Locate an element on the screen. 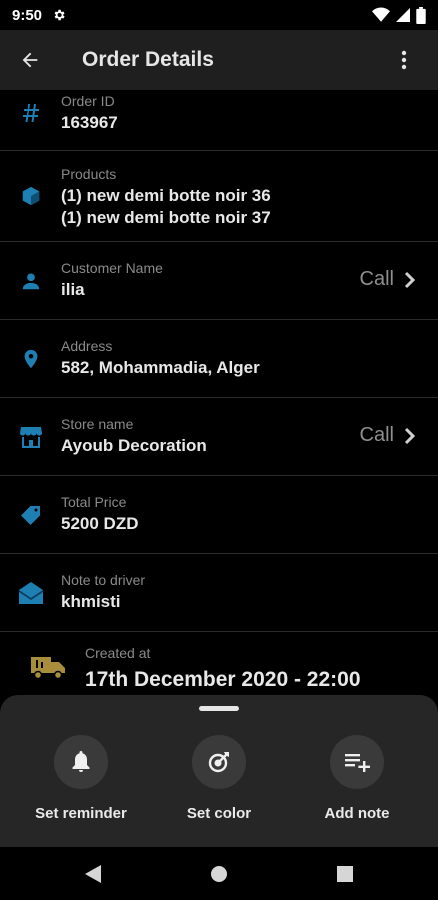 The height and width of the screenshot is (900, 438). store-name-label: Store name is located at coordinates (97, 424).